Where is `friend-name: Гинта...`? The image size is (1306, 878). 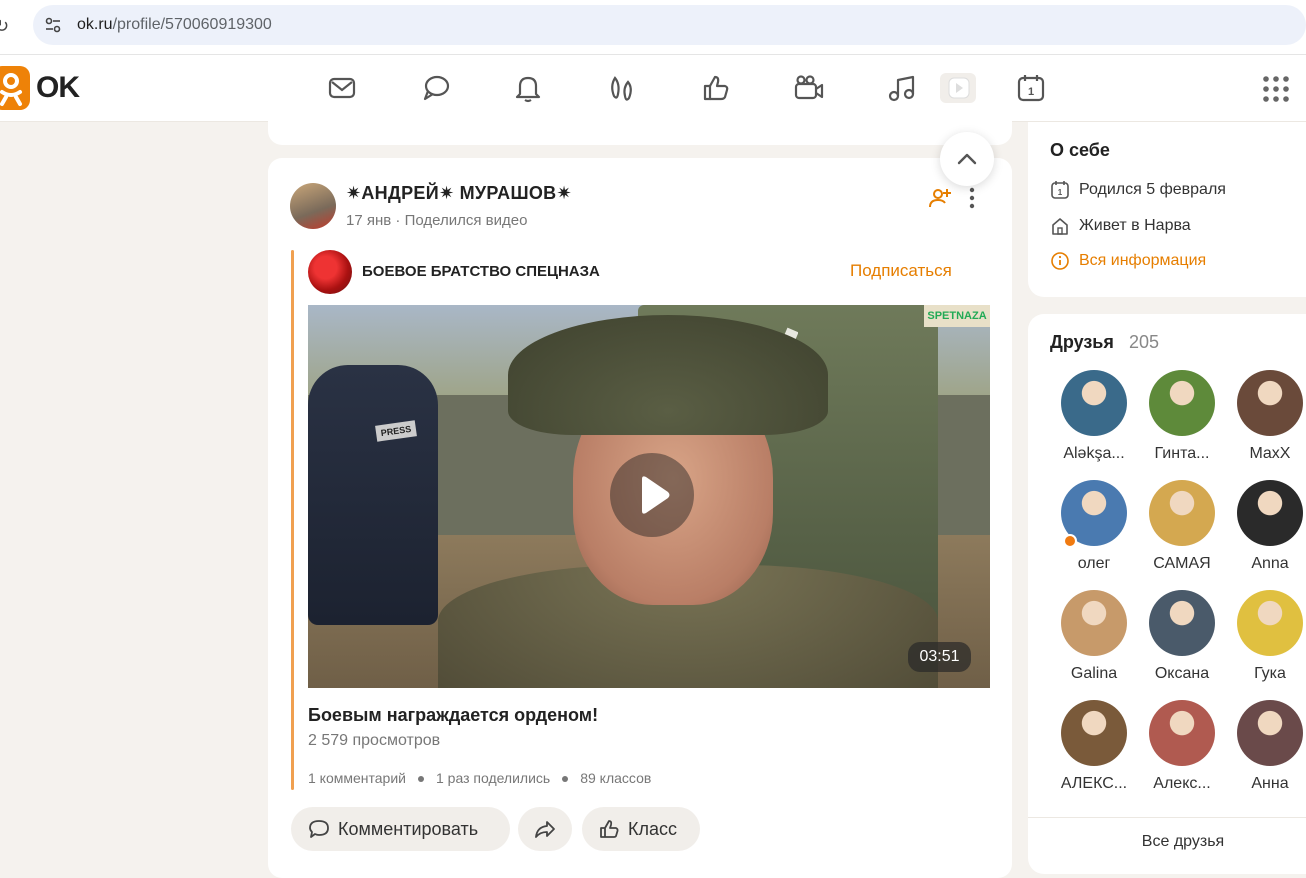
friend-name: Гинта... is located at coordinates (1182, 454).